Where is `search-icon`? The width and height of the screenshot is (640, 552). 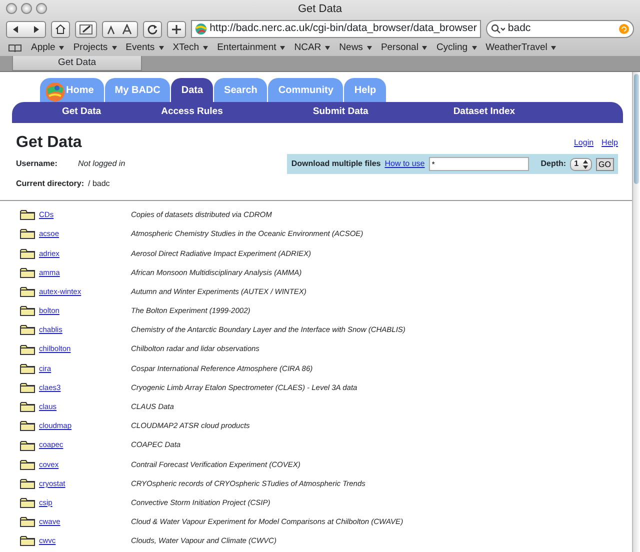
search-icon is located at coordinates (497, 29).